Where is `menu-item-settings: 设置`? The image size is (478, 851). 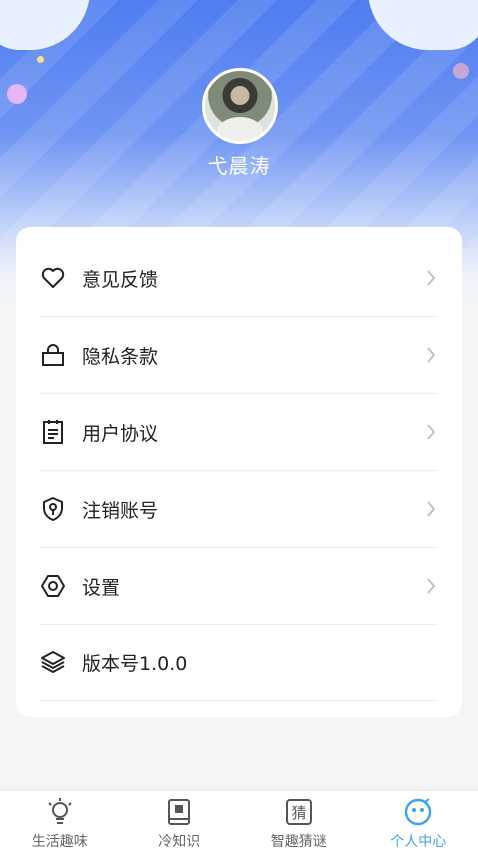
menu-item-settings: 设置 is located at coordinates (239, 586).